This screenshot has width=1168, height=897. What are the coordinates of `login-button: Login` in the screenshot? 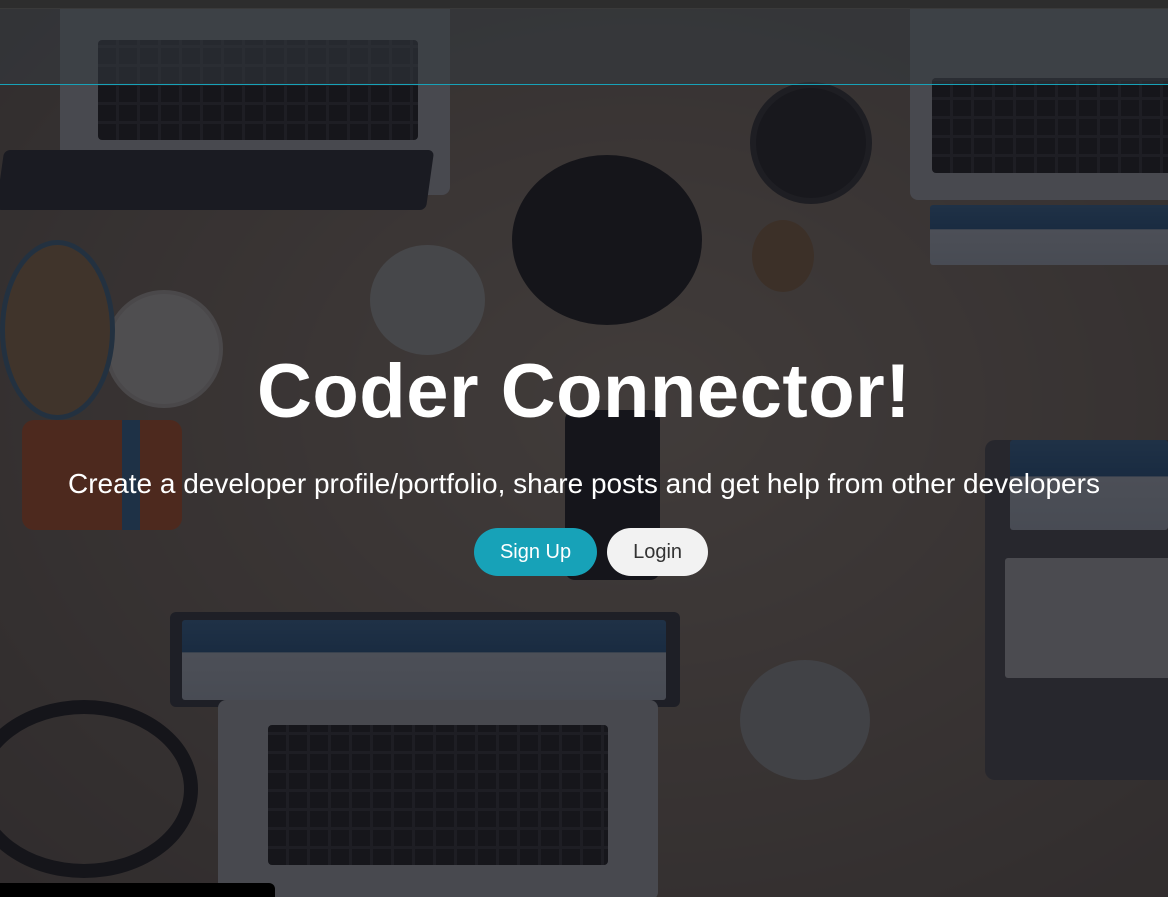 It's located at (658, 552).